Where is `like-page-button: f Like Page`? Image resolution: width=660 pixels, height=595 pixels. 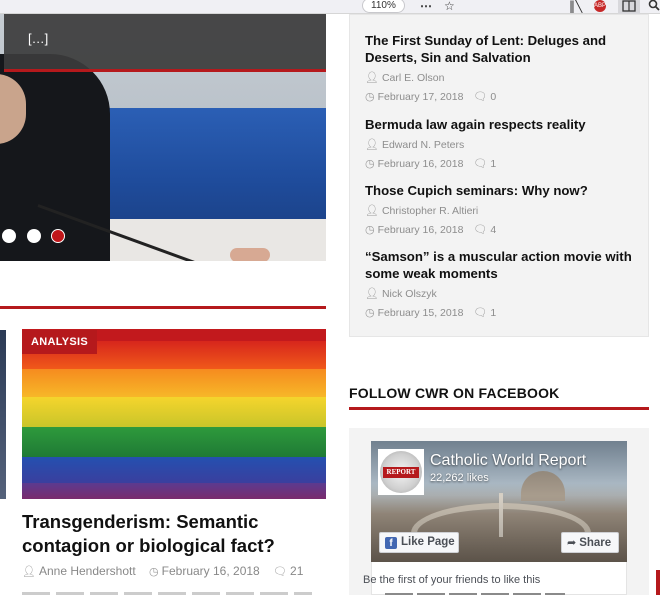
like-page-button: f Like Page is located at coordinates (419, 542).